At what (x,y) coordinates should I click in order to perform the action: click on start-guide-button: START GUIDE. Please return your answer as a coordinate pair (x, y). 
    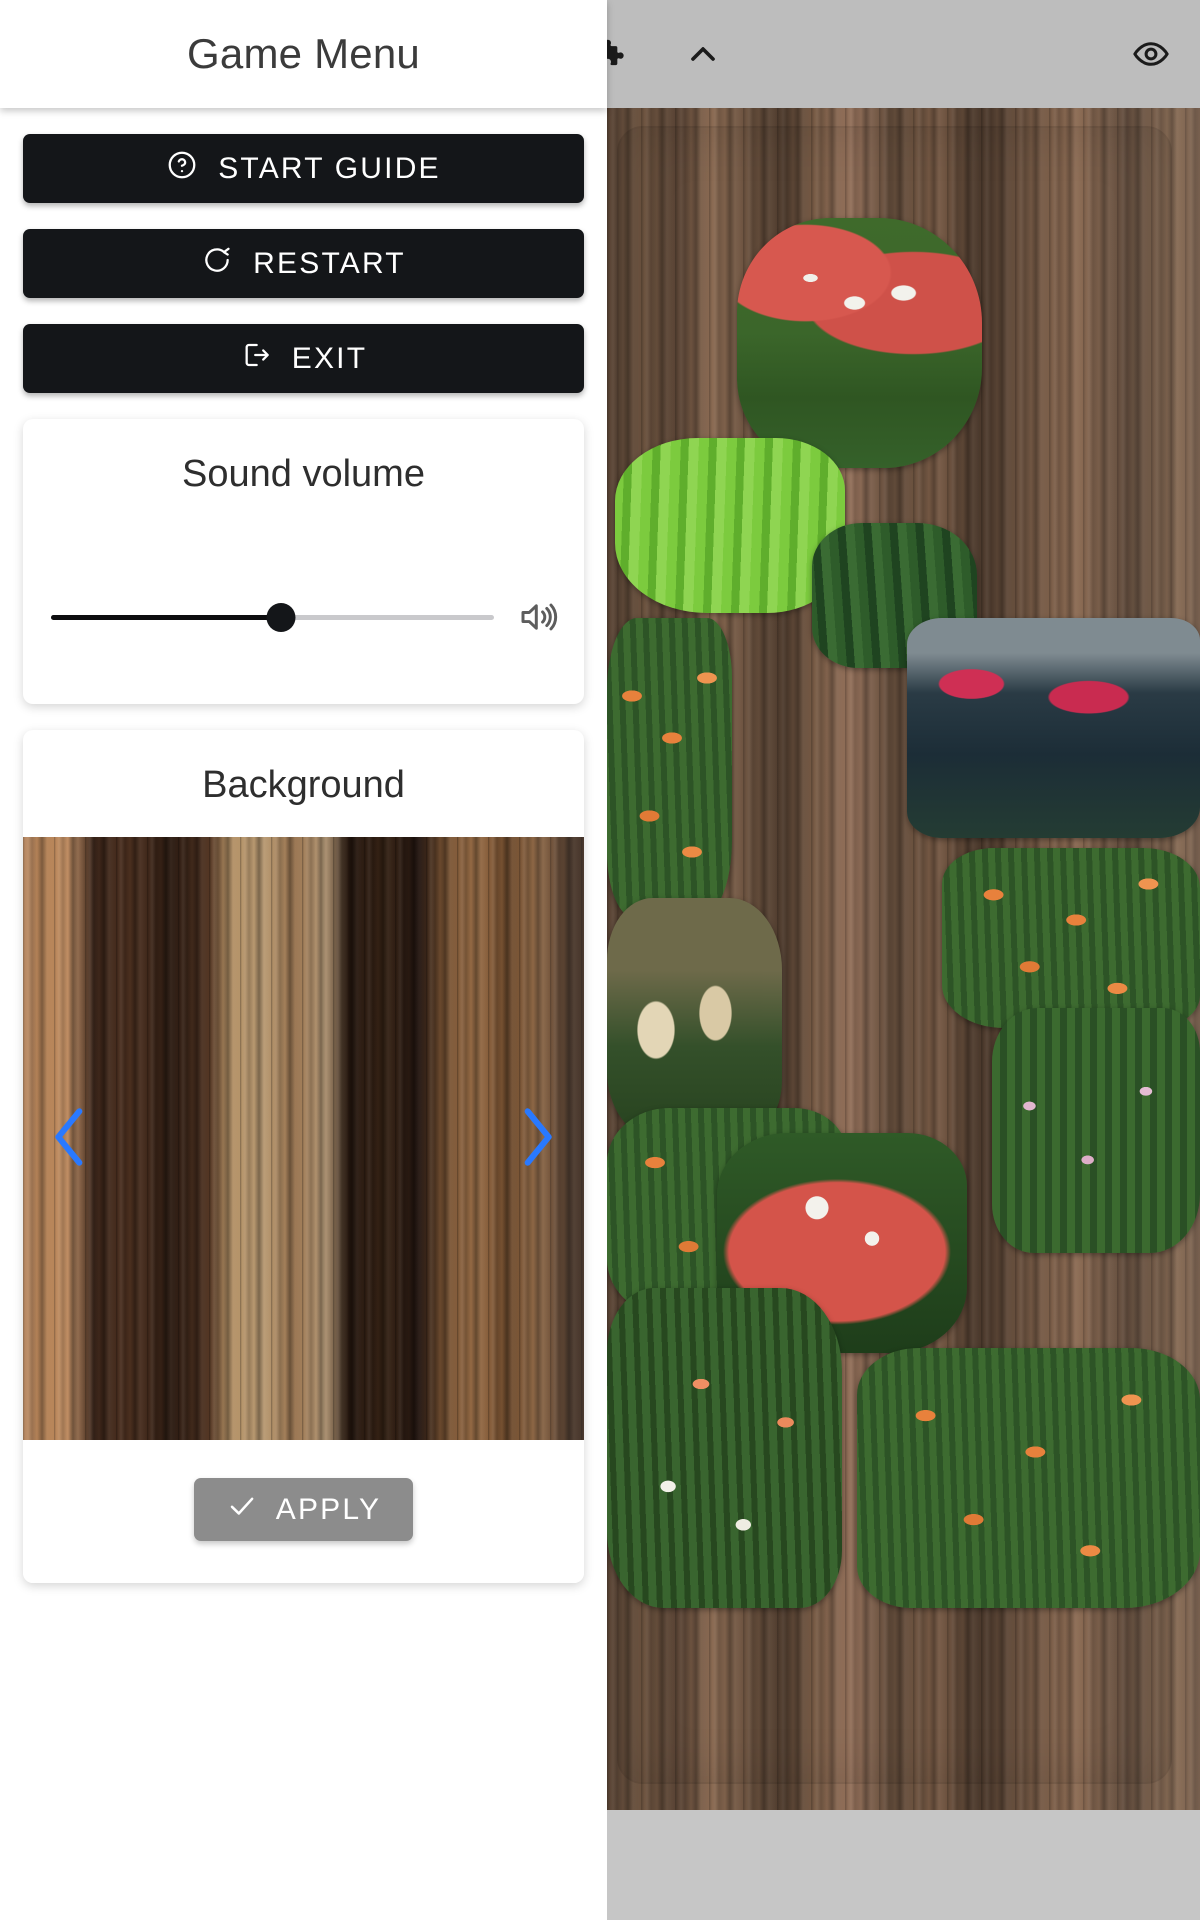
    Looking at the image, I should click on (303, 168).